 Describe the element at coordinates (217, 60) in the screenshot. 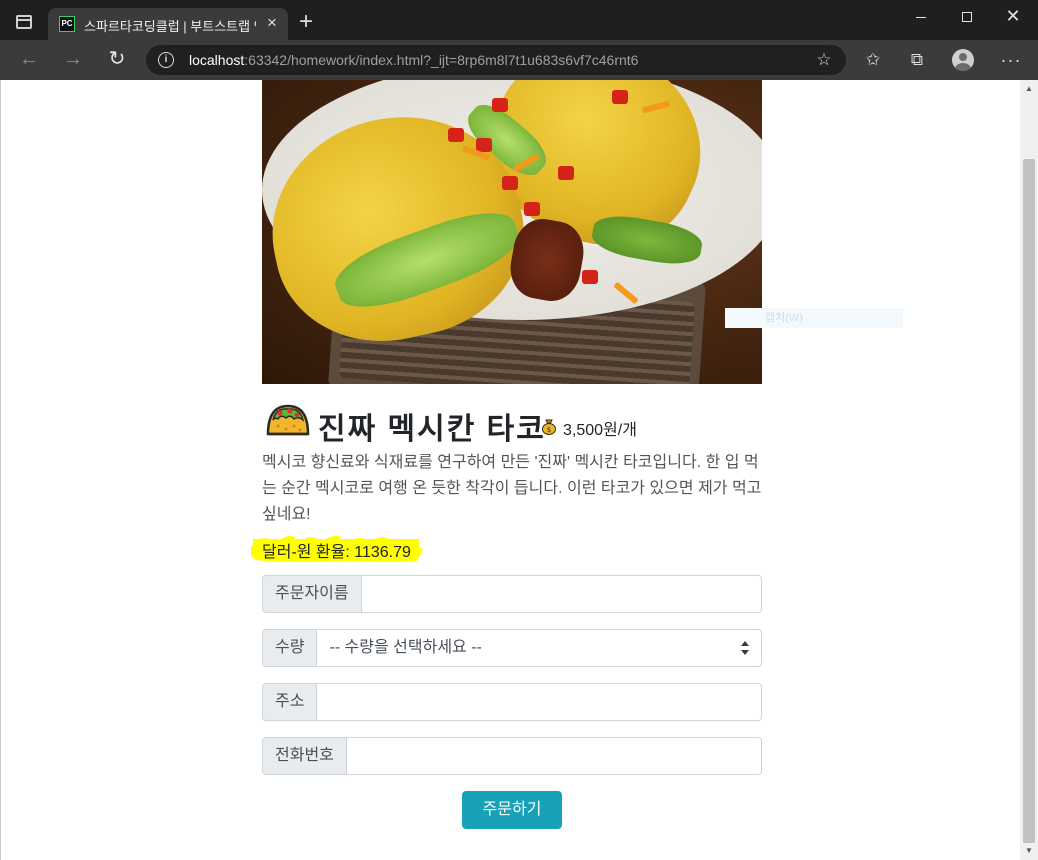

I see `url-host: localhost` at that location.